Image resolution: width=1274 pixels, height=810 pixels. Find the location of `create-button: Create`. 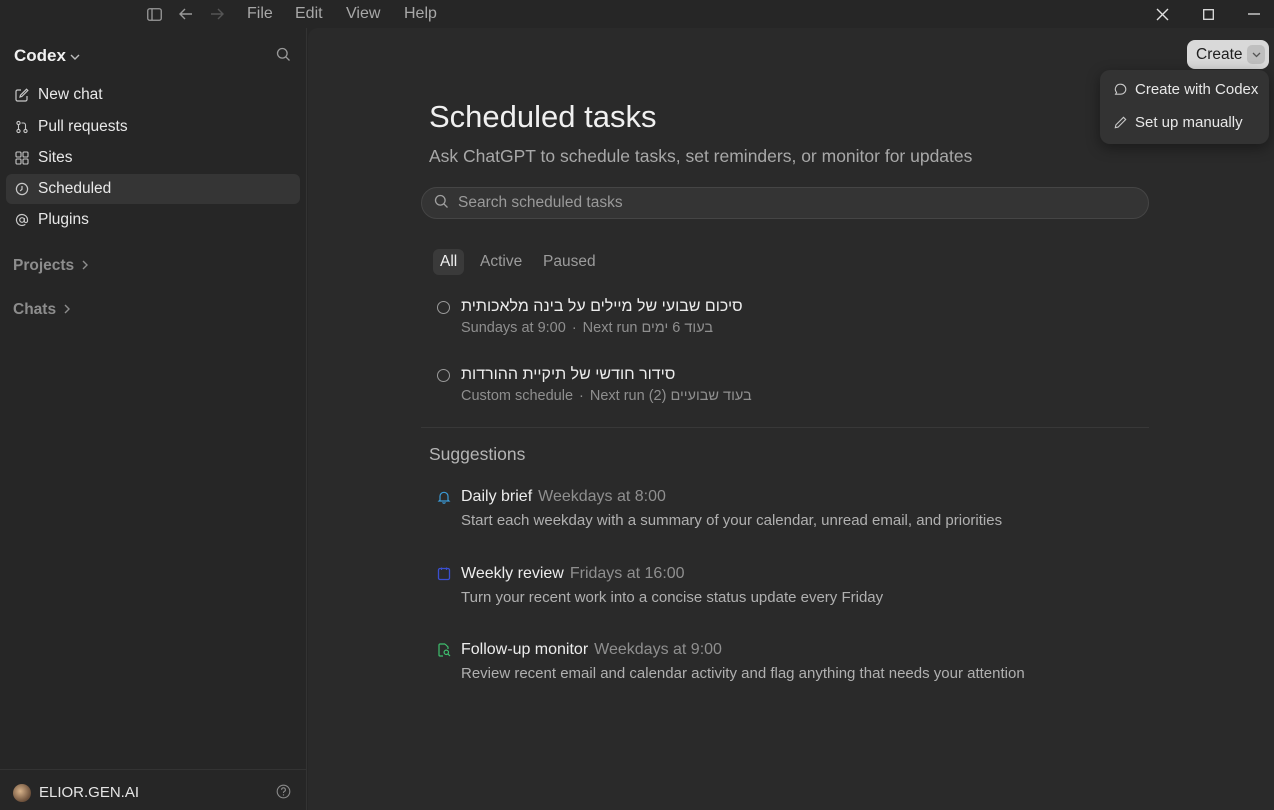

create-button: Create is located at coordinates (1228, 54).